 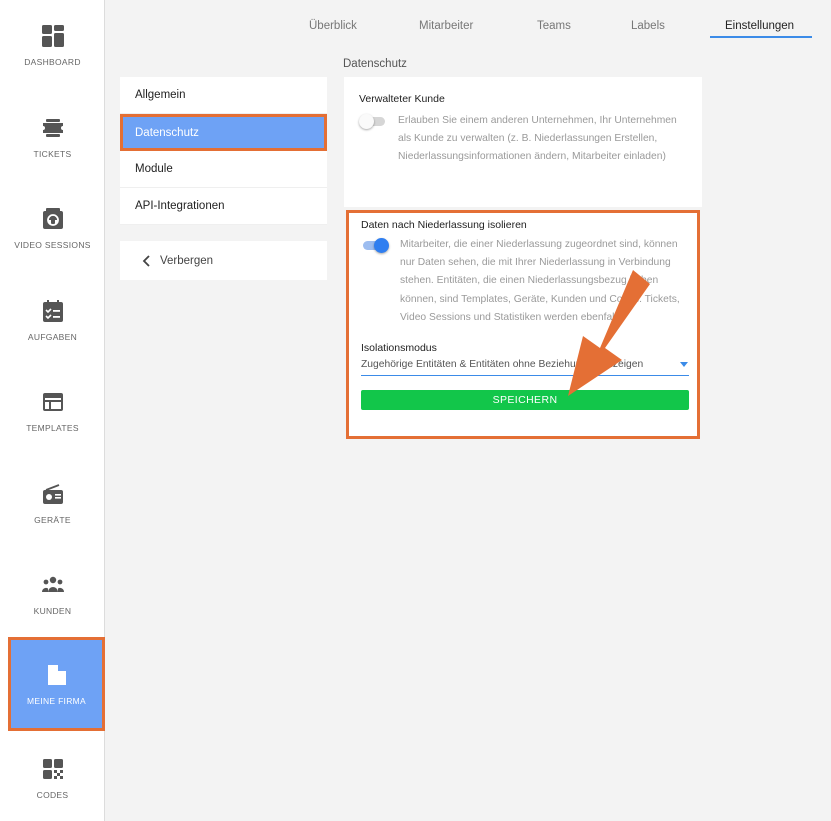 What do you see at coordinates (554, 26) in the screenshot?
I see `tab-teams: Teams` at bounding box center [554, 26].